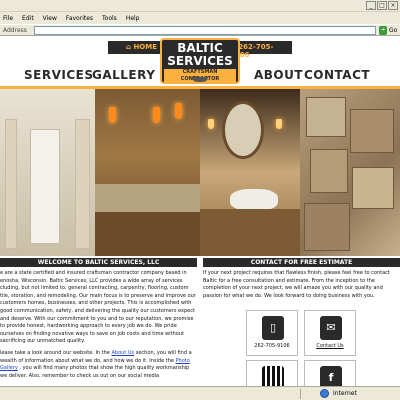  Describe the element at coordinates (350, 172) in the screenshot. I see `tile-shower-photo` at that location.